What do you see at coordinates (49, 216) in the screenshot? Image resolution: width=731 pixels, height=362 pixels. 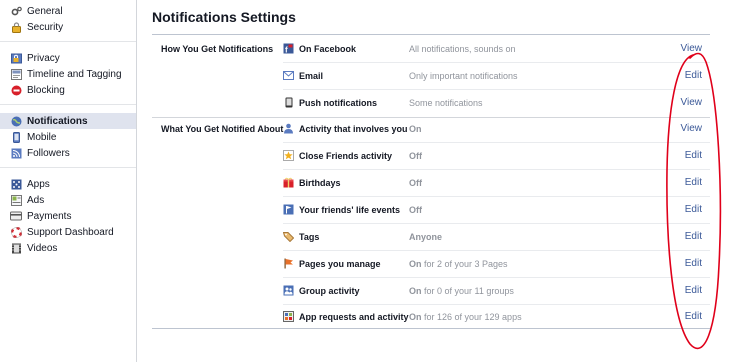 I see `sidebar-item-label: Payments` at bounding box center [49, 216].